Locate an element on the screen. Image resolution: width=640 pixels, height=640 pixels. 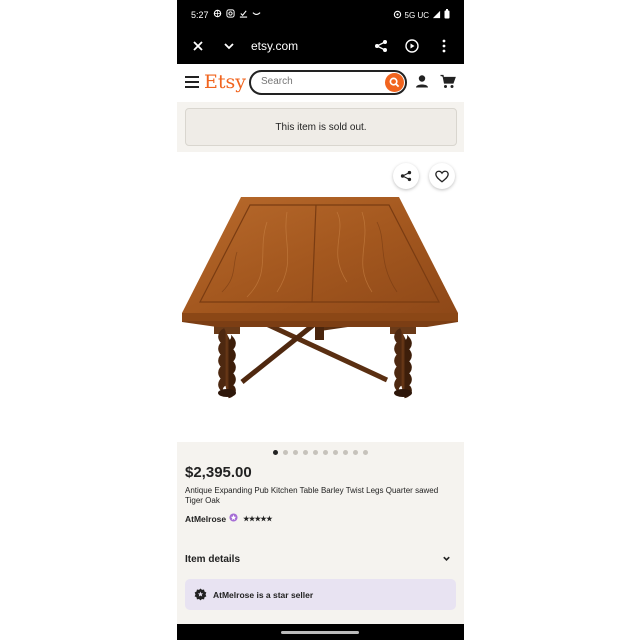
listing-photo is located at coordinates (320, 298).